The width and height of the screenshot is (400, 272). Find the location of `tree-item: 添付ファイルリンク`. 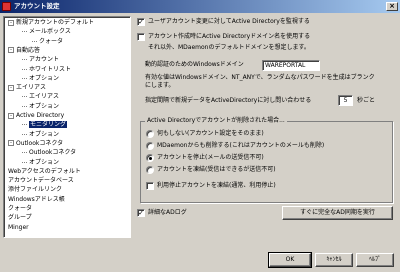

tree-item: 添付ファイルリンク is located at coordinates (35, 190).